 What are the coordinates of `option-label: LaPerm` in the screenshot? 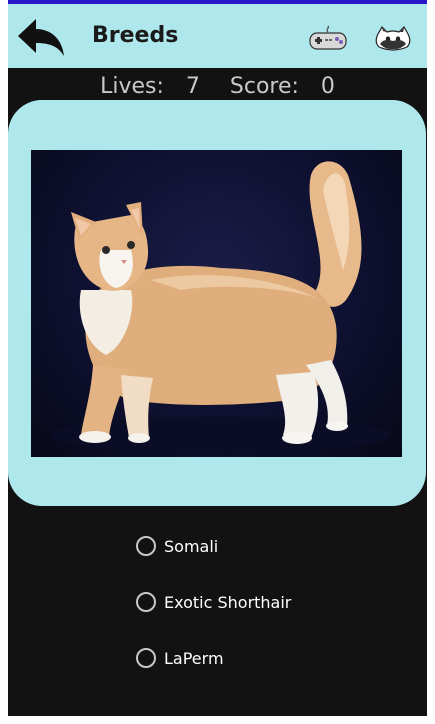 It's located at (194, 658).